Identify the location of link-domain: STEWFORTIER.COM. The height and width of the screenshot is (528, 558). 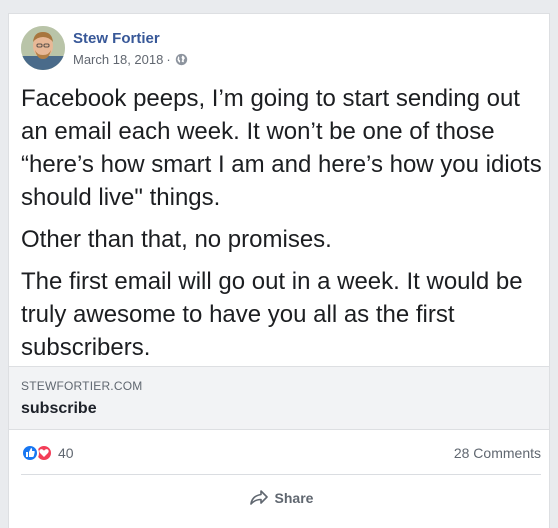
(82, 386).